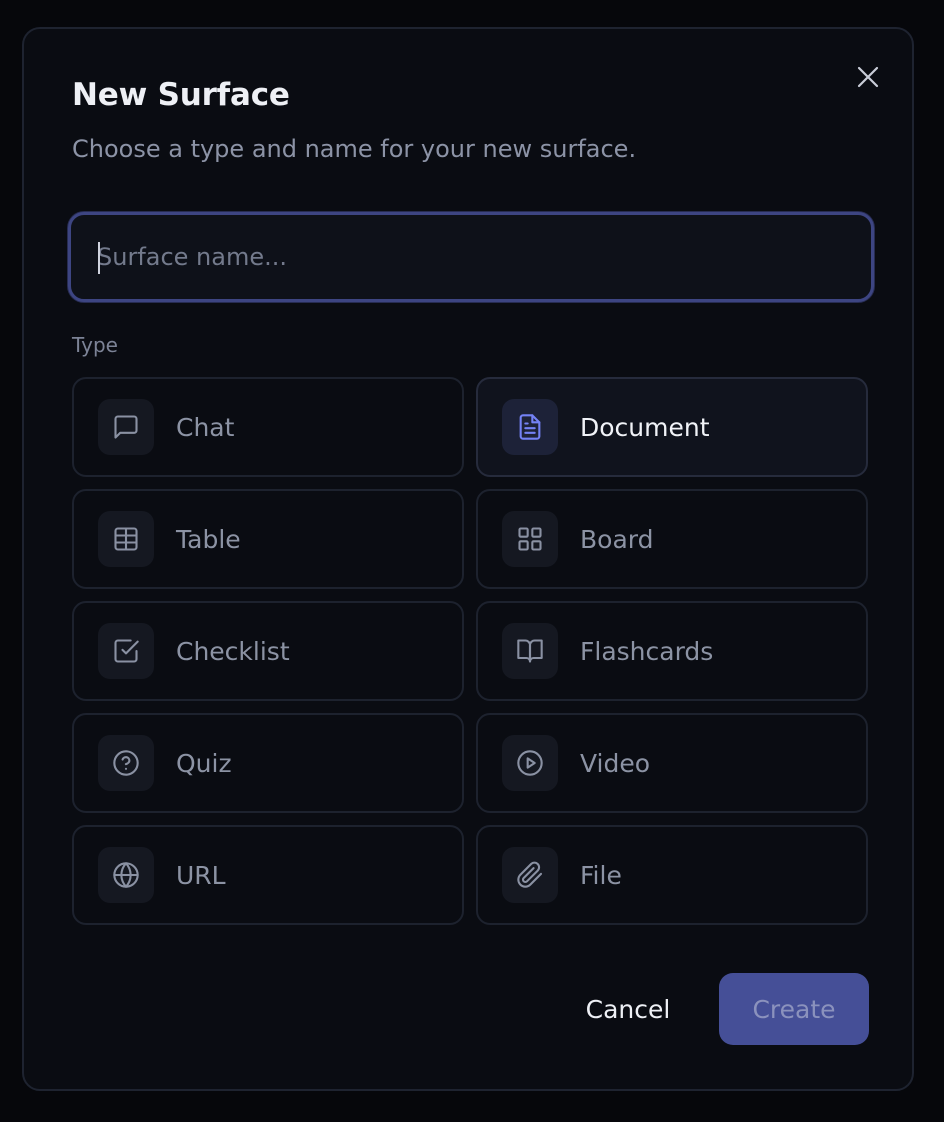  Describe the element at coordinates (617, 539) in the screenshot. I see `type-option-label: Board` at that location.